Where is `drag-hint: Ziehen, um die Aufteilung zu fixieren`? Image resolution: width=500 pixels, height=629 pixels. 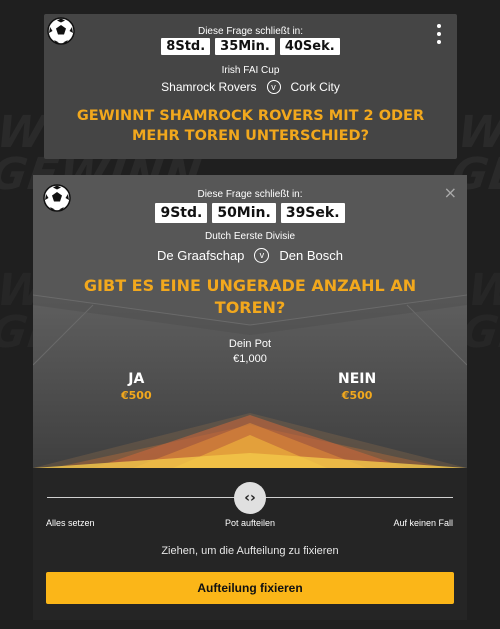 drag-hint: Ziehen, um die Aufteilung zu fixieren is located at coordinates (250, 551).